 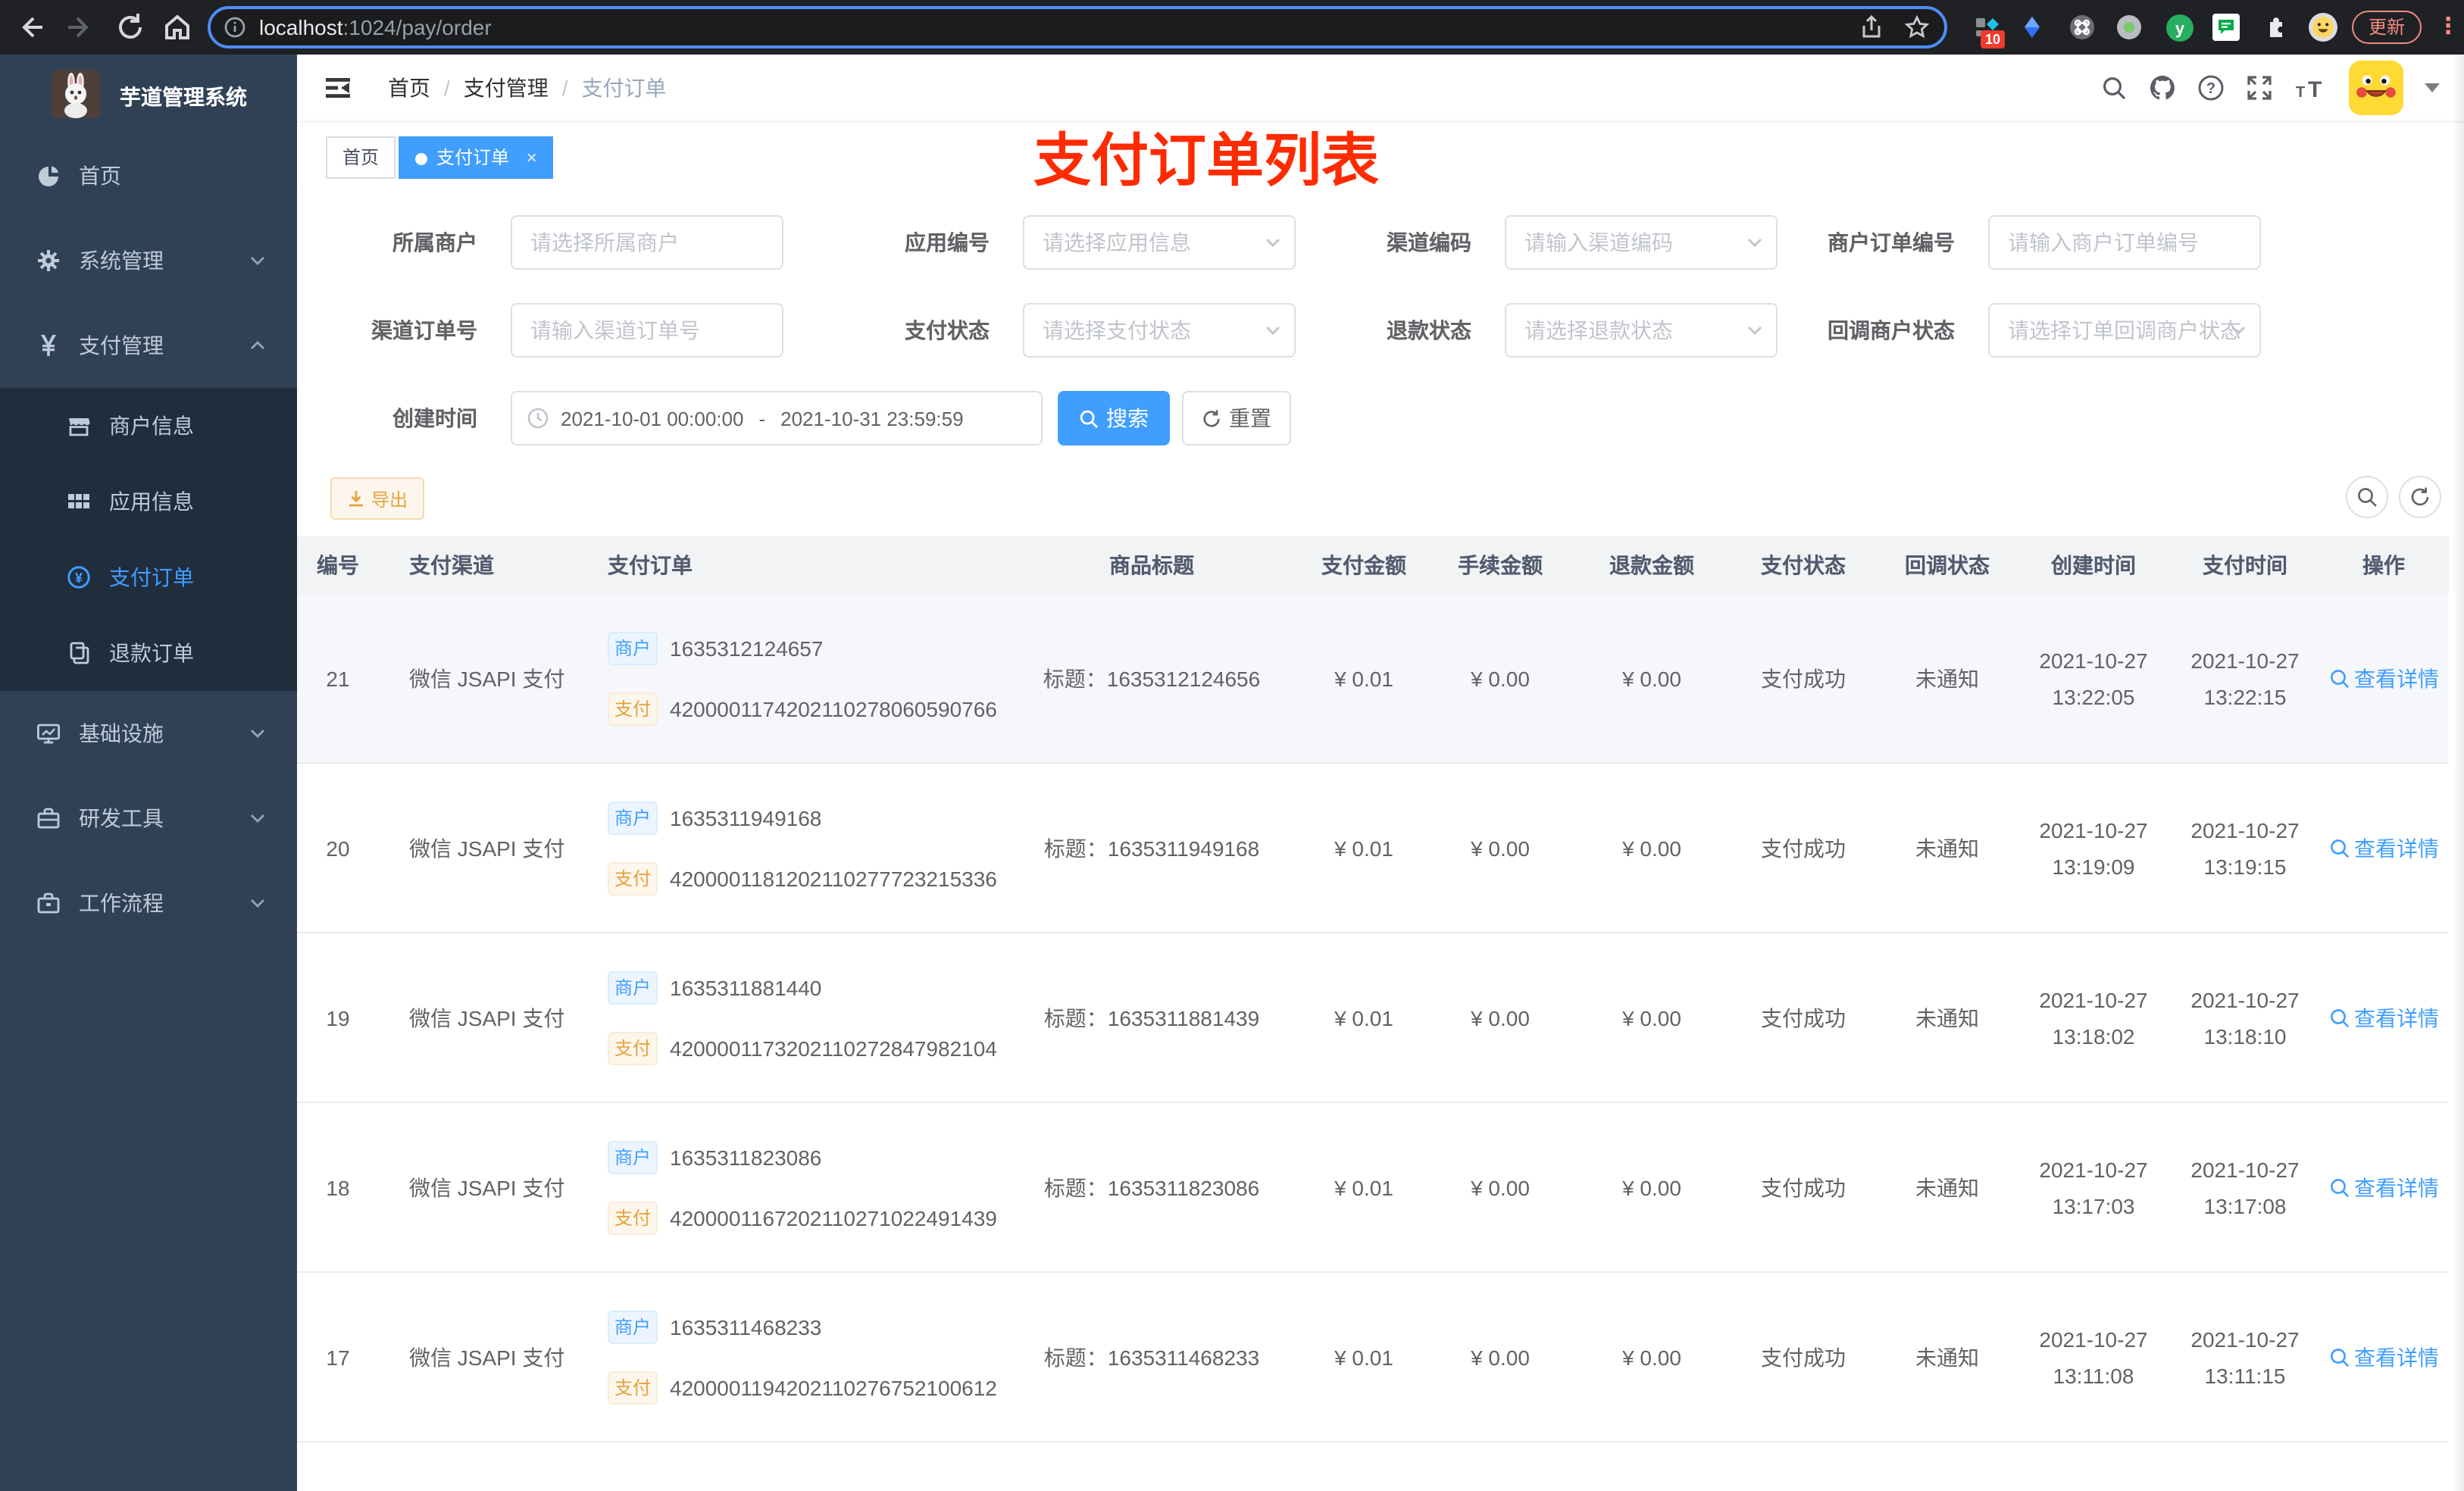 What do you see at coordinates (2245, 678) in the screenshot?
I see `cell-pay-time: 2021-10-27 13:22:15` at bounding box center [2245, 678].